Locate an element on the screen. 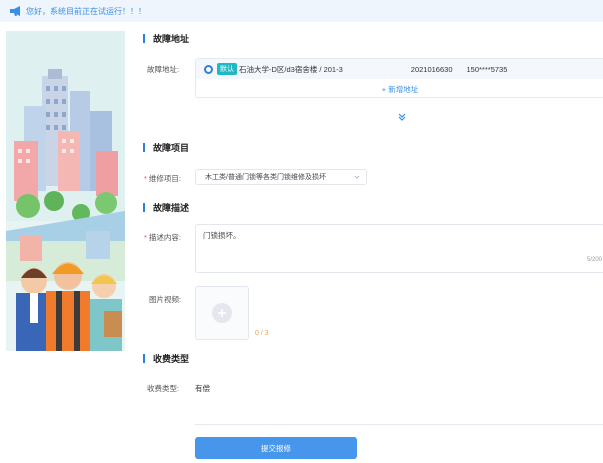 The width and height of the screenshot is (603, 463). section-title-text: 收费类型 is located at coordinates (171, 359).